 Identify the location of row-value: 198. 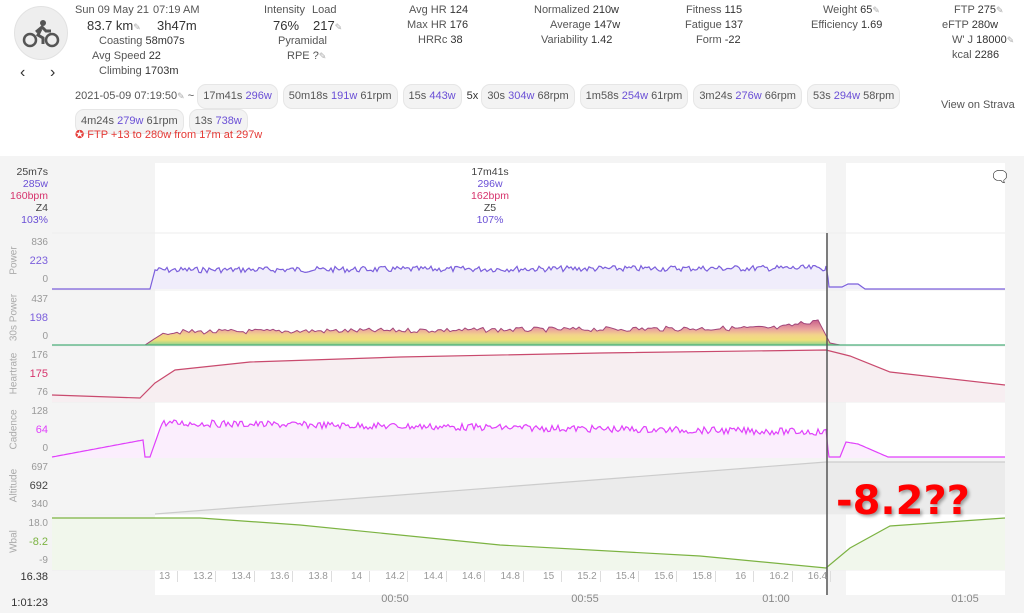
(38, 318).